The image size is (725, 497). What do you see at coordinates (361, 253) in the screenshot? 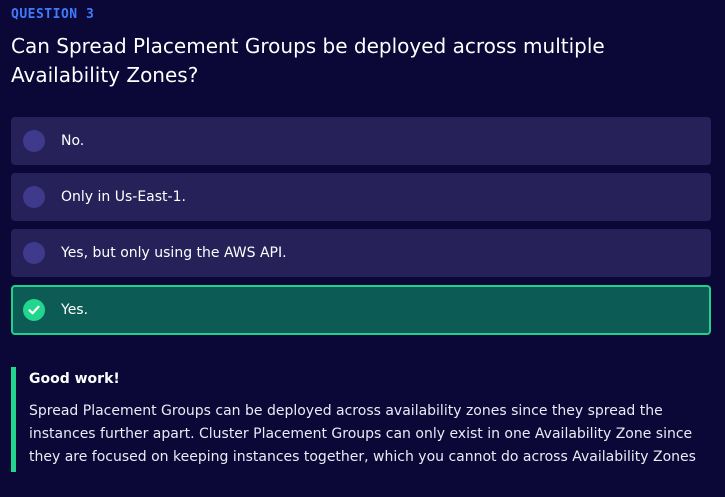
I see `answer-option-3: Yes, but only using the AWS API.` at bounding box center [361, 253].